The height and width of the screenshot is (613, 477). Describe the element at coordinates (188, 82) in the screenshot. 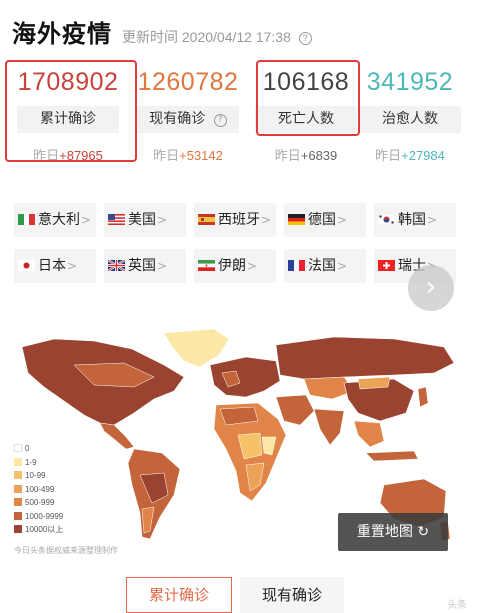

I see `stat-value: 1260782` at that location.